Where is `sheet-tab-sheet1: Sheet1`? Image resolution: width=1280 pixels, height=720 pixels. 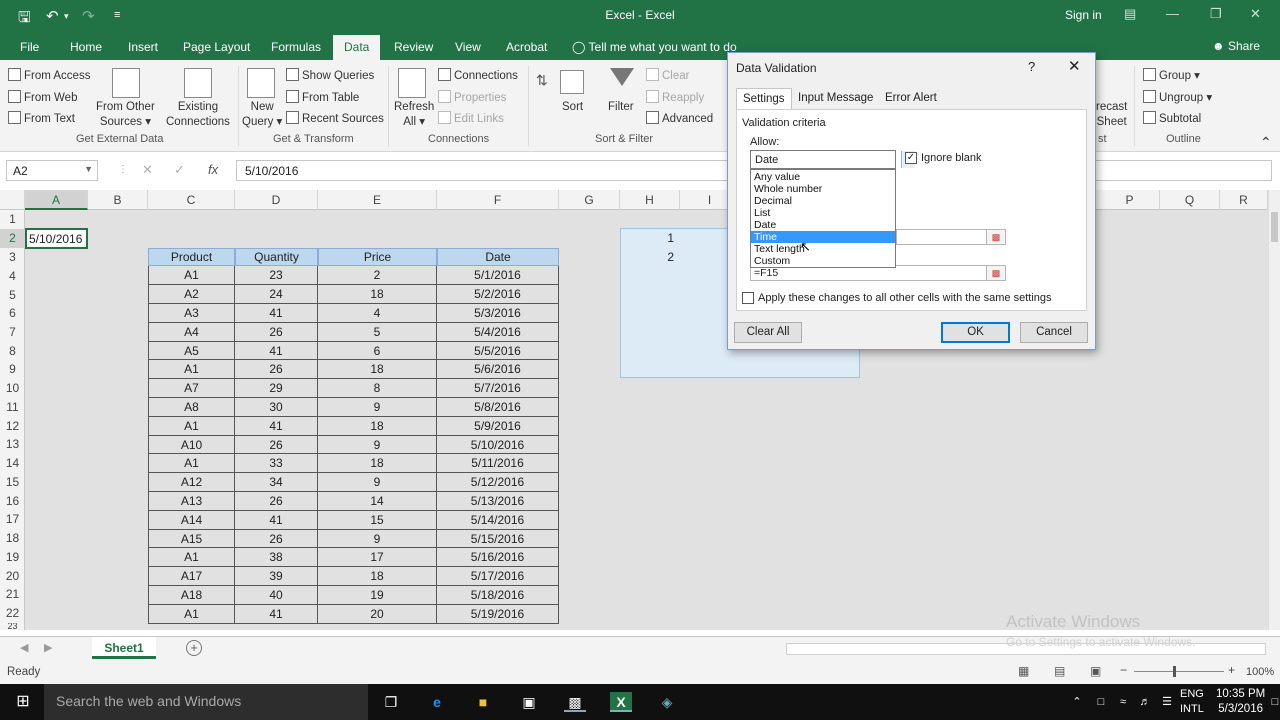 sheet-tab-sheet1: Sheet1 is located at coordinates (124, 648).